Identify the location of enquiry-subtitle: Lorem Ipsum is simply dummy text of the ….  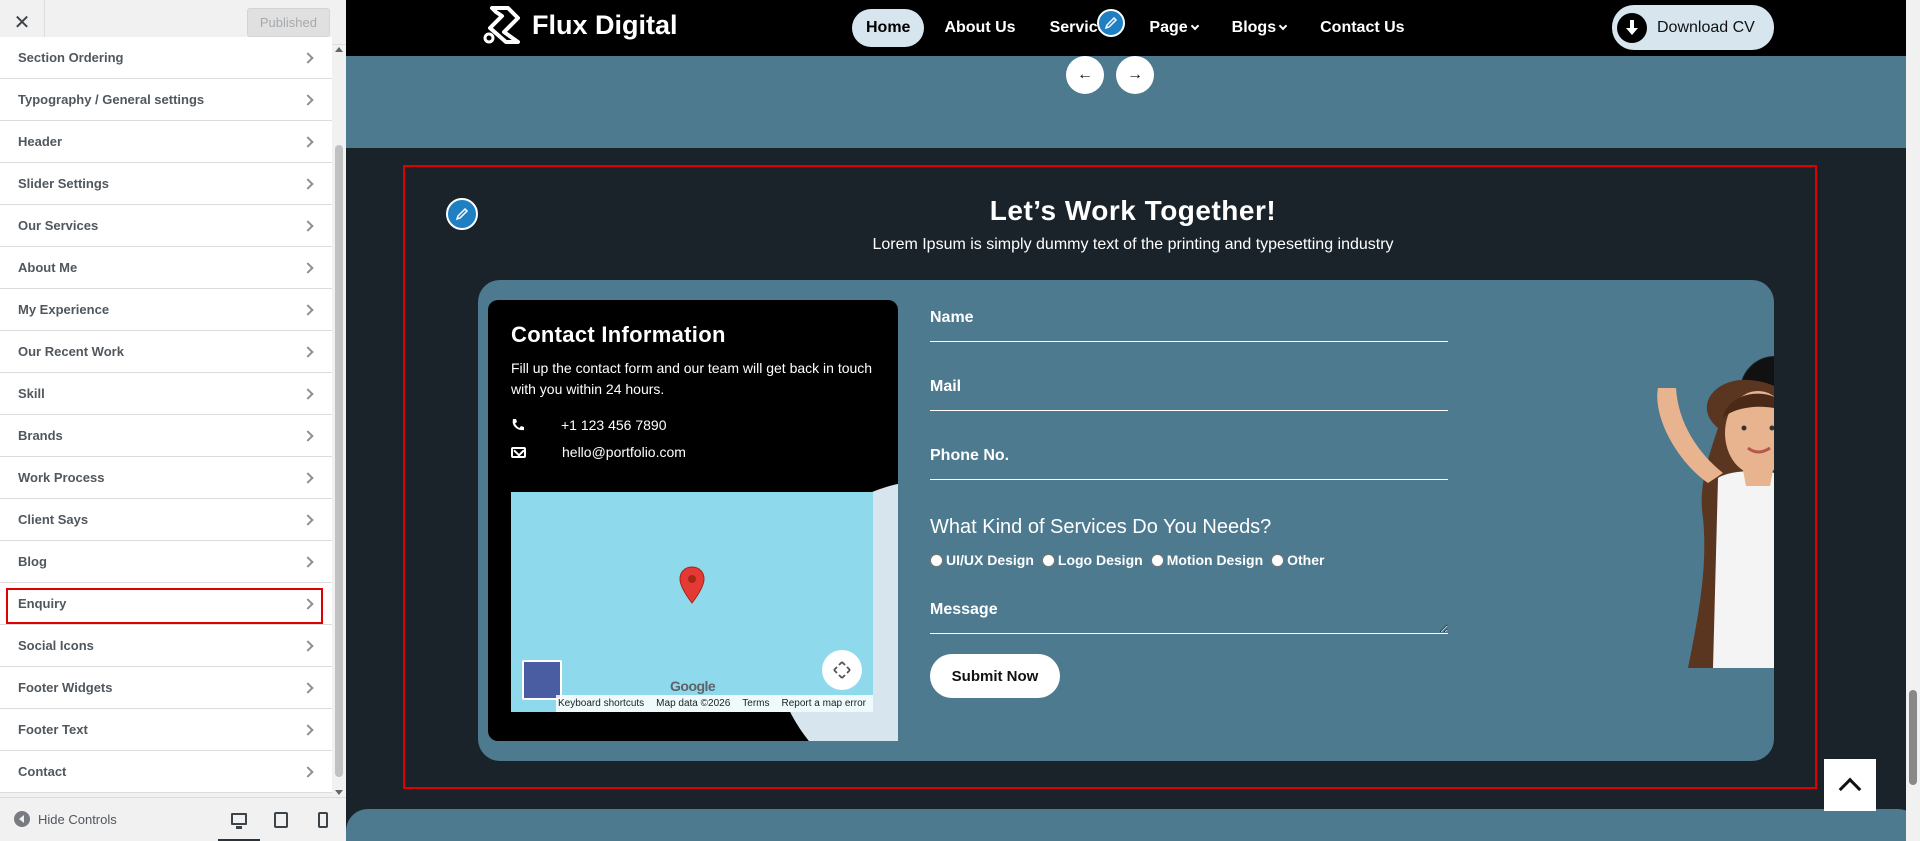
(1133, 244).